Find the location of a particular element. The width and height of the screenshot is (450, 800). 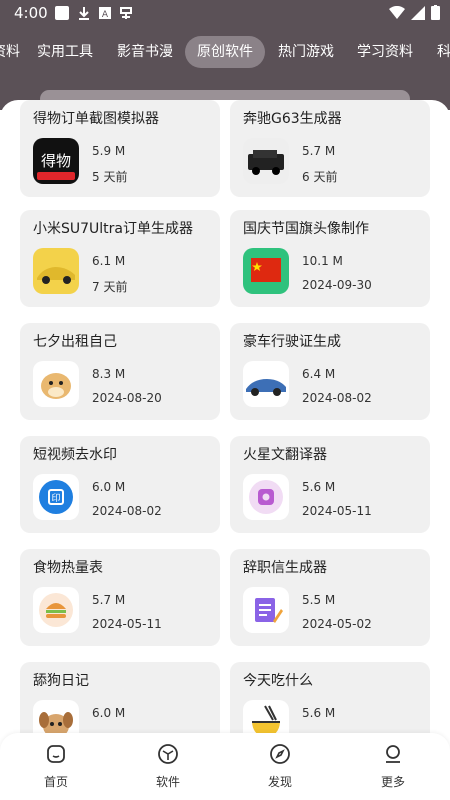

nav-label: 软件 is located at coordinates (167, 782).